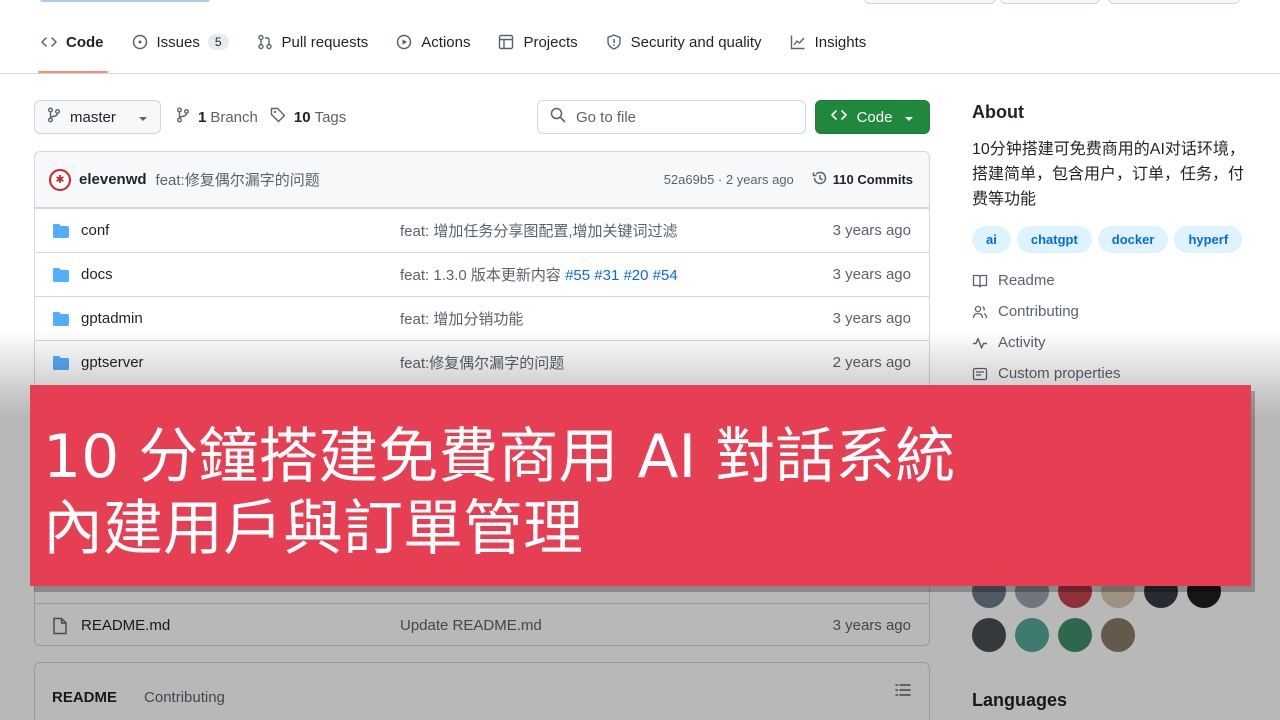  I want to click on file-name: docs, so click(240, 274).